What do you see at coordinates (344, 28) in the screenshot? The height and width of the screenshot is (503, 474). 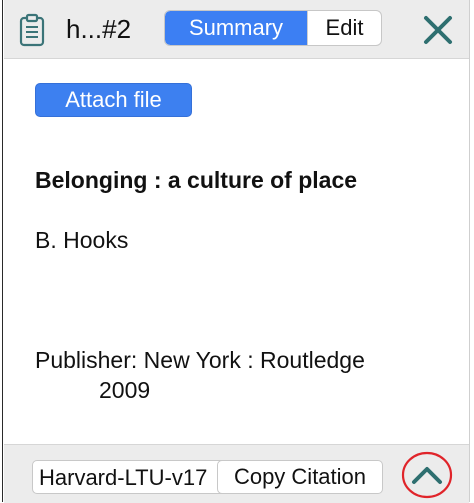 I see `tab-edit: Edit` at bounding box center [344, 28].